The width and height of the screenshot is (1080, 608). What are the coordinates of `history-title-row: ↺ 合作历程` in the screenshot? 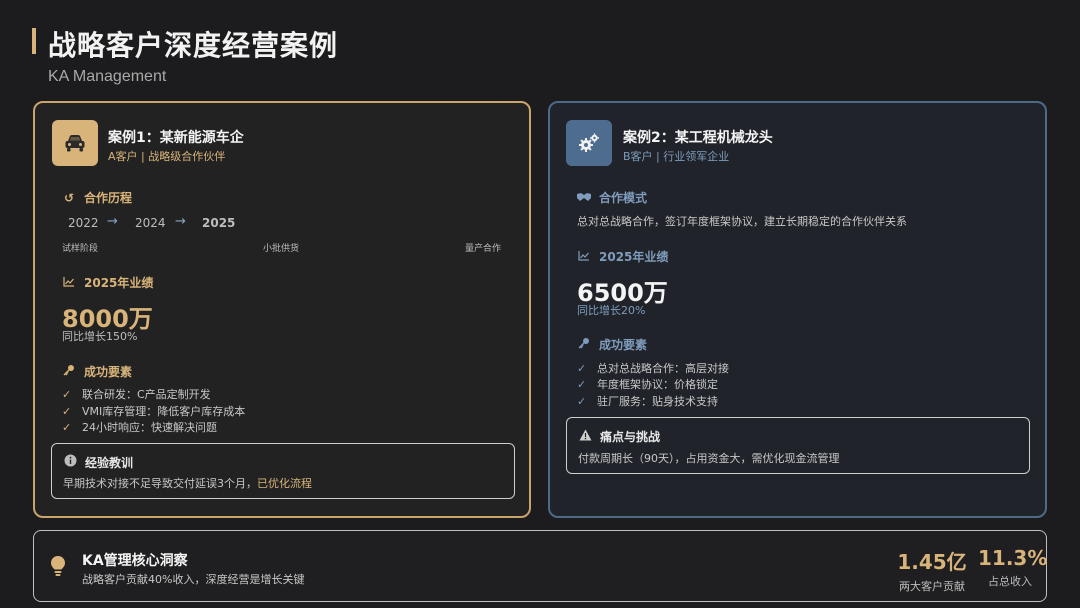 It's located at (97, 197).